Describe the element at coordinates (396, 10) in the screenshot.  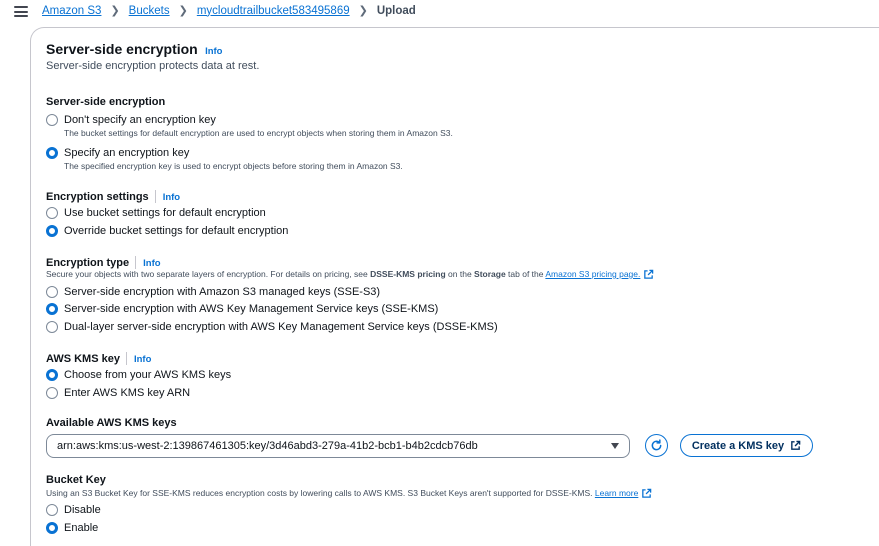
I see `breadcrumb-current: Upload` at that location.